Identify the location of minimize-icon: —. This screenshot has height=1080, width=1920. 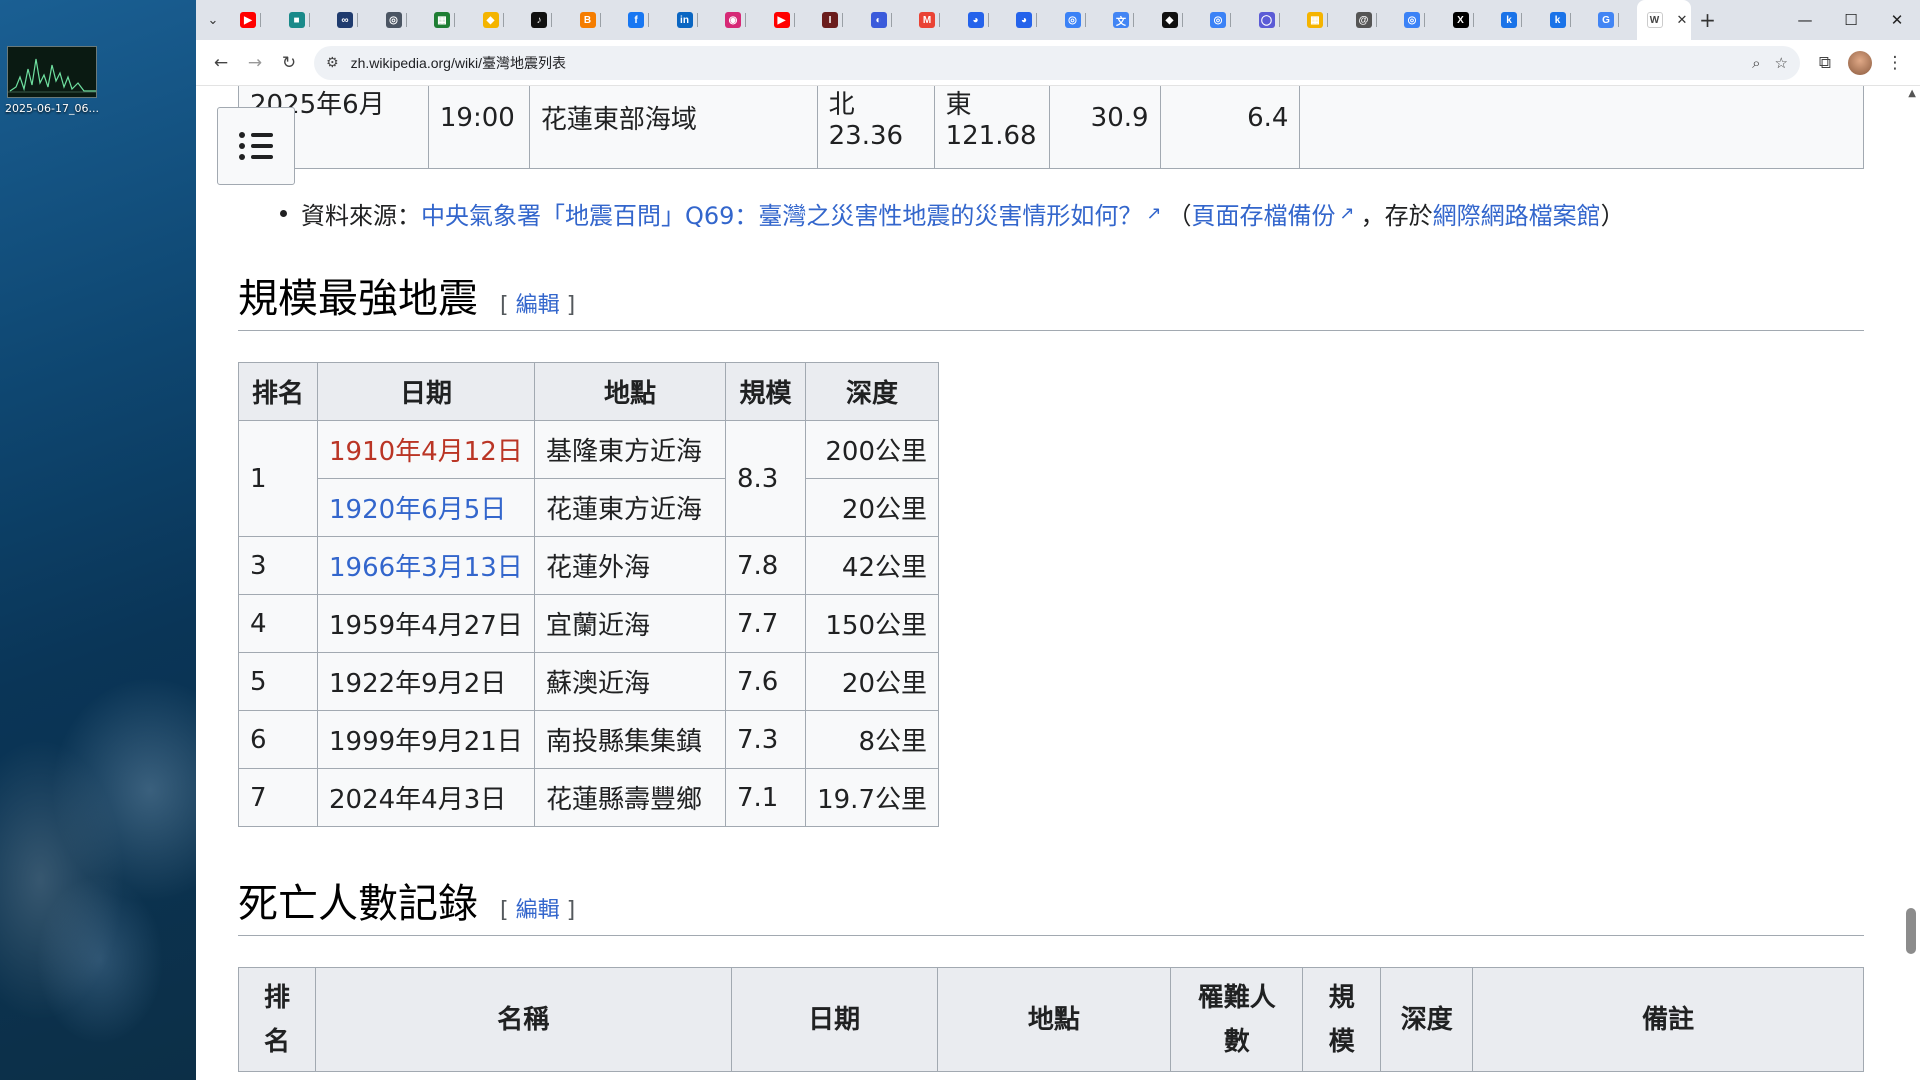
(1805, 20).